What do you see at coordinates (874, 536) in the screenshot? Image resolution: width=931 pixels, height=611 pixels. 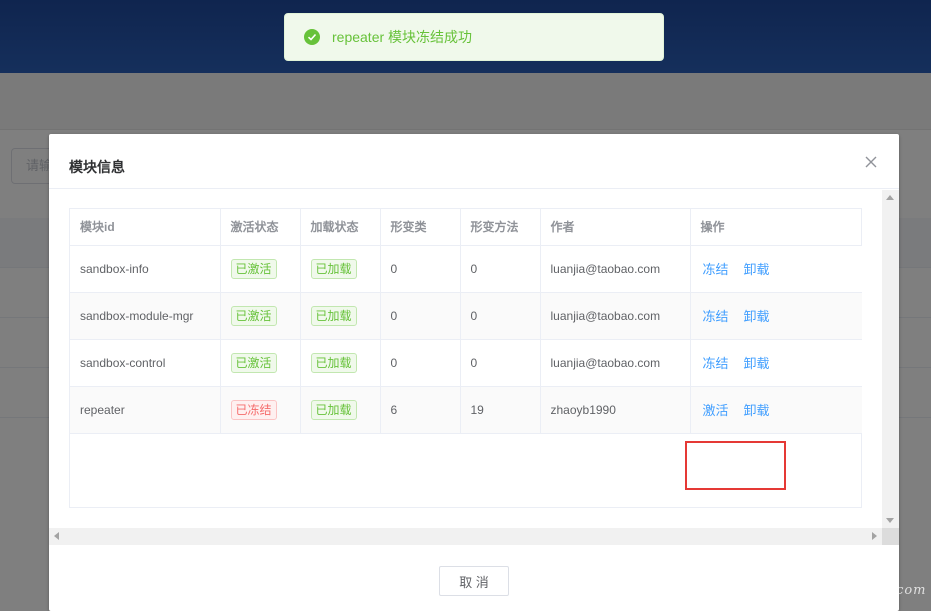 I see `scroll-right-icon` at bounding box center [874, 536].